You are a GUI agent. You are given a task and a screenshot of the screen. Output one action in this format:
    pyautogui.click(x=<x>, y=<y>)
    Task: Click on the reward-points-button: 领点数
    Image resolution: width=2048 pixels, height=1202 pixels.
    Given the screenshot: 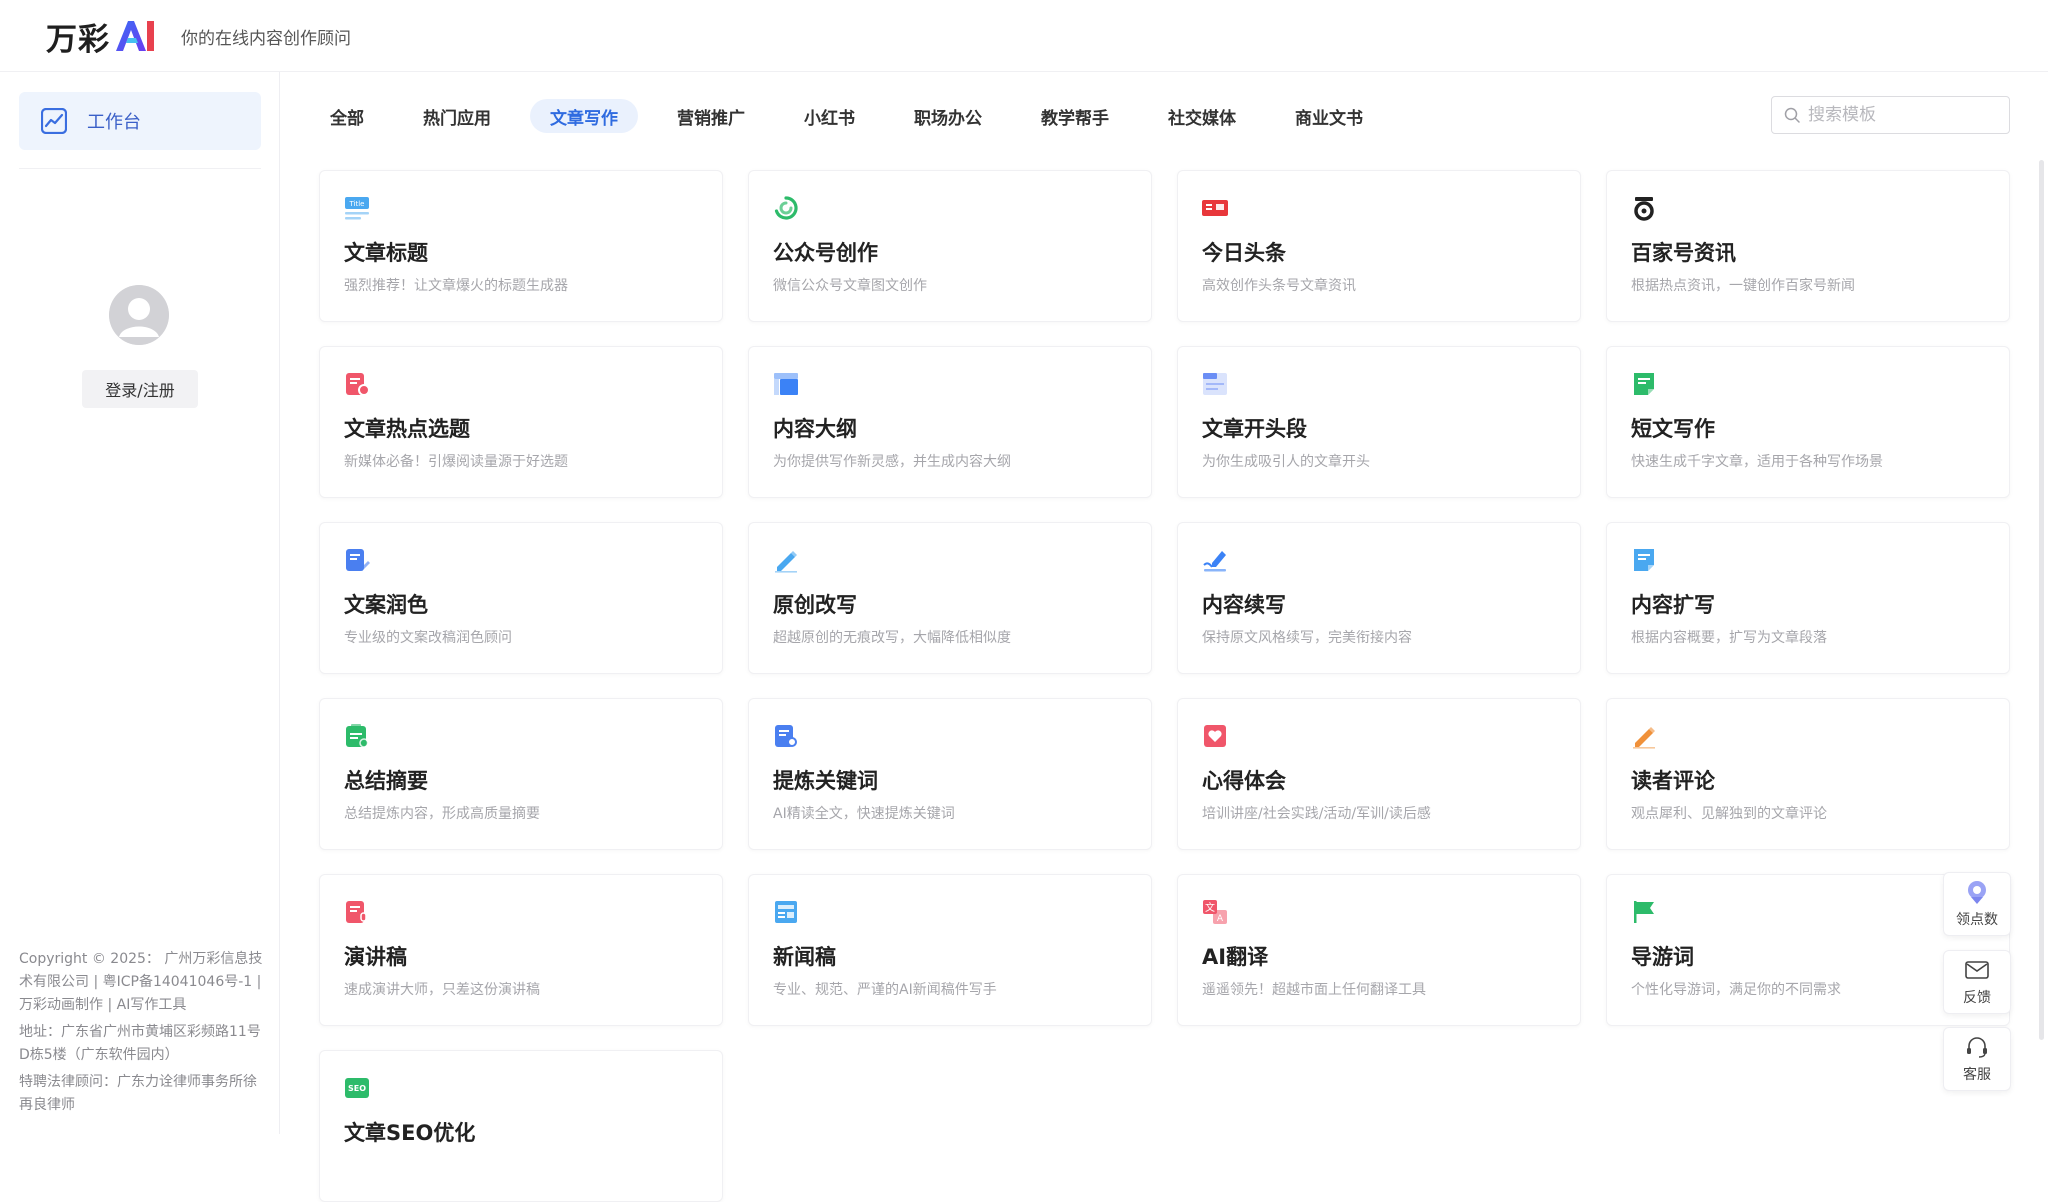 What is the action you would take?
    pyautogui.click(x=1977, y=904)
    